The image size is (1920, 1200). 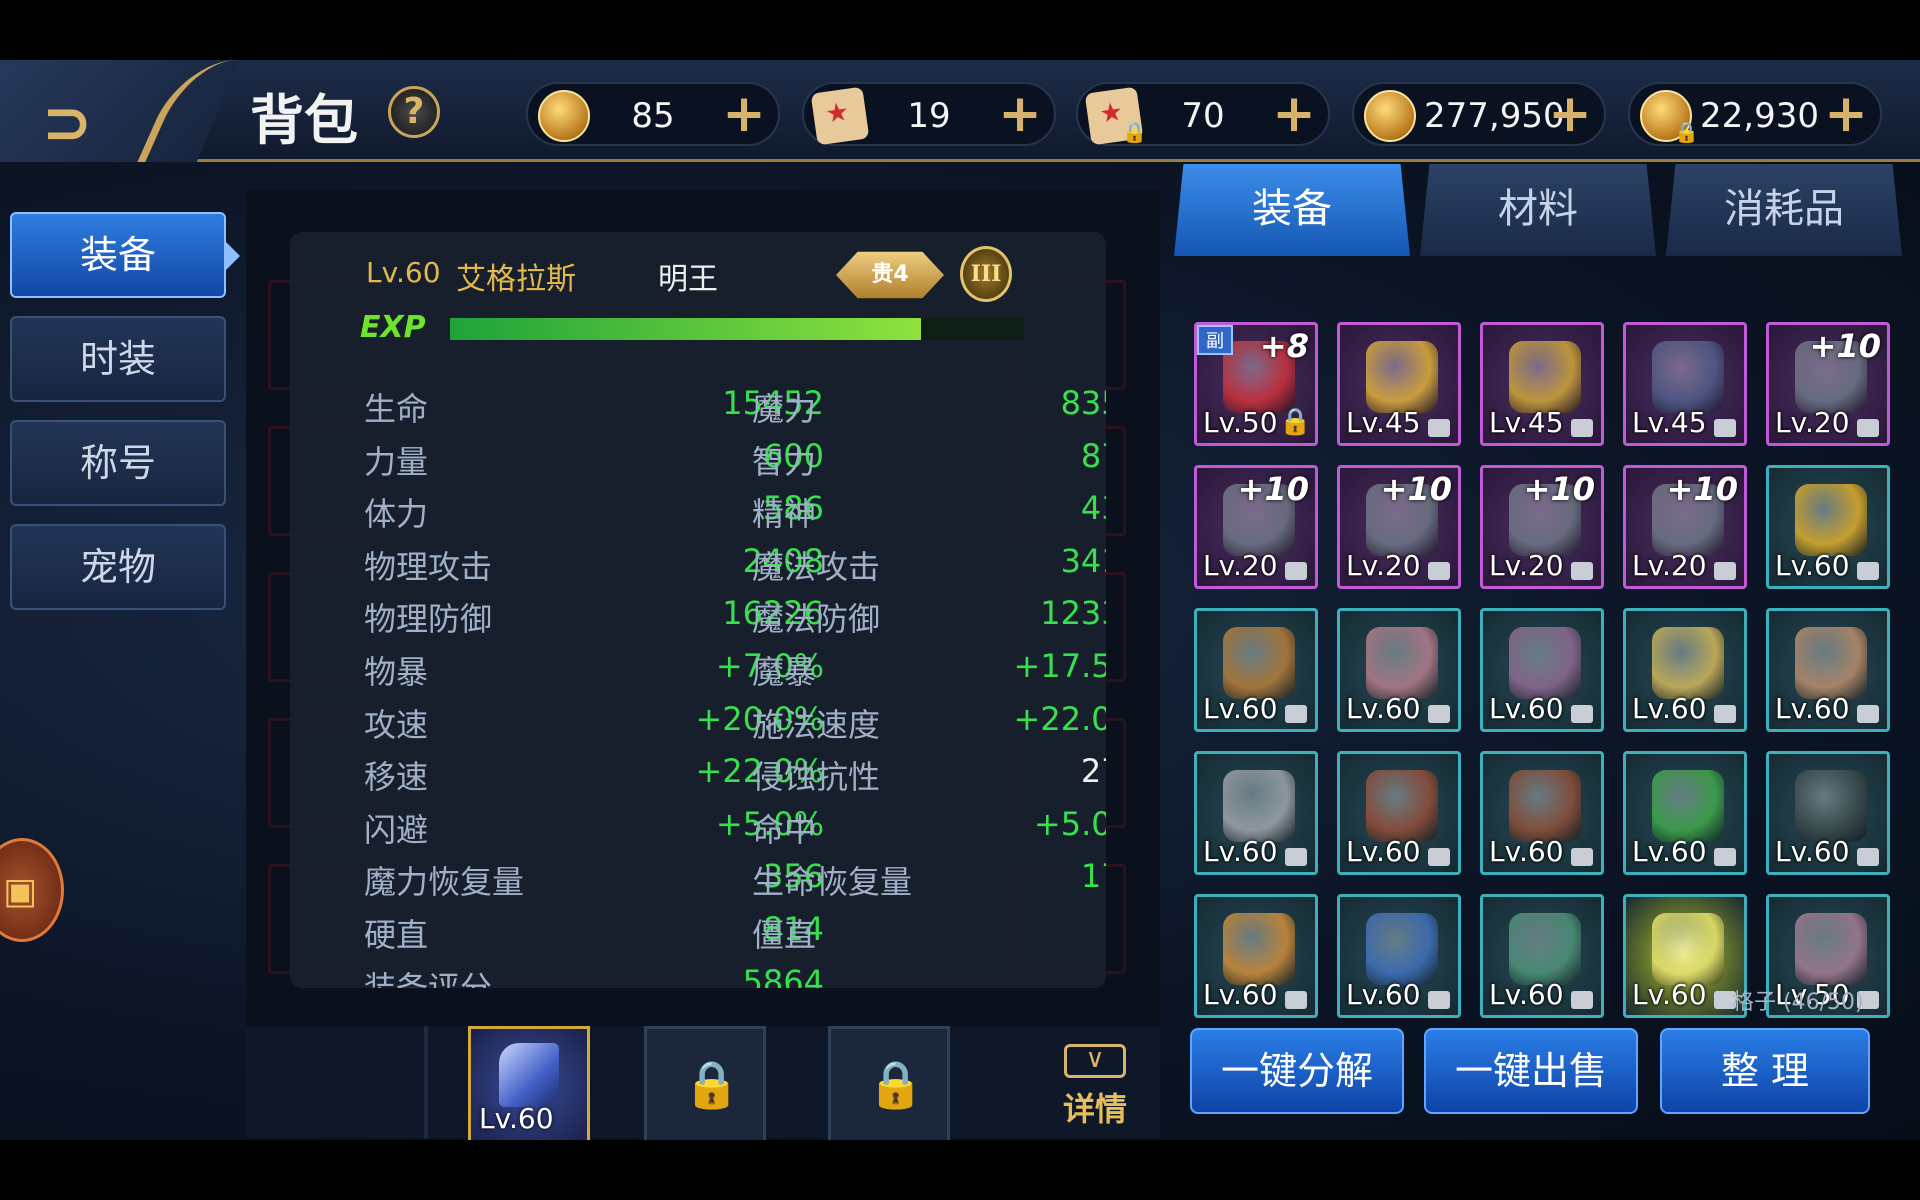 I want to click on help-button: ?, so click(x=414, y=112).